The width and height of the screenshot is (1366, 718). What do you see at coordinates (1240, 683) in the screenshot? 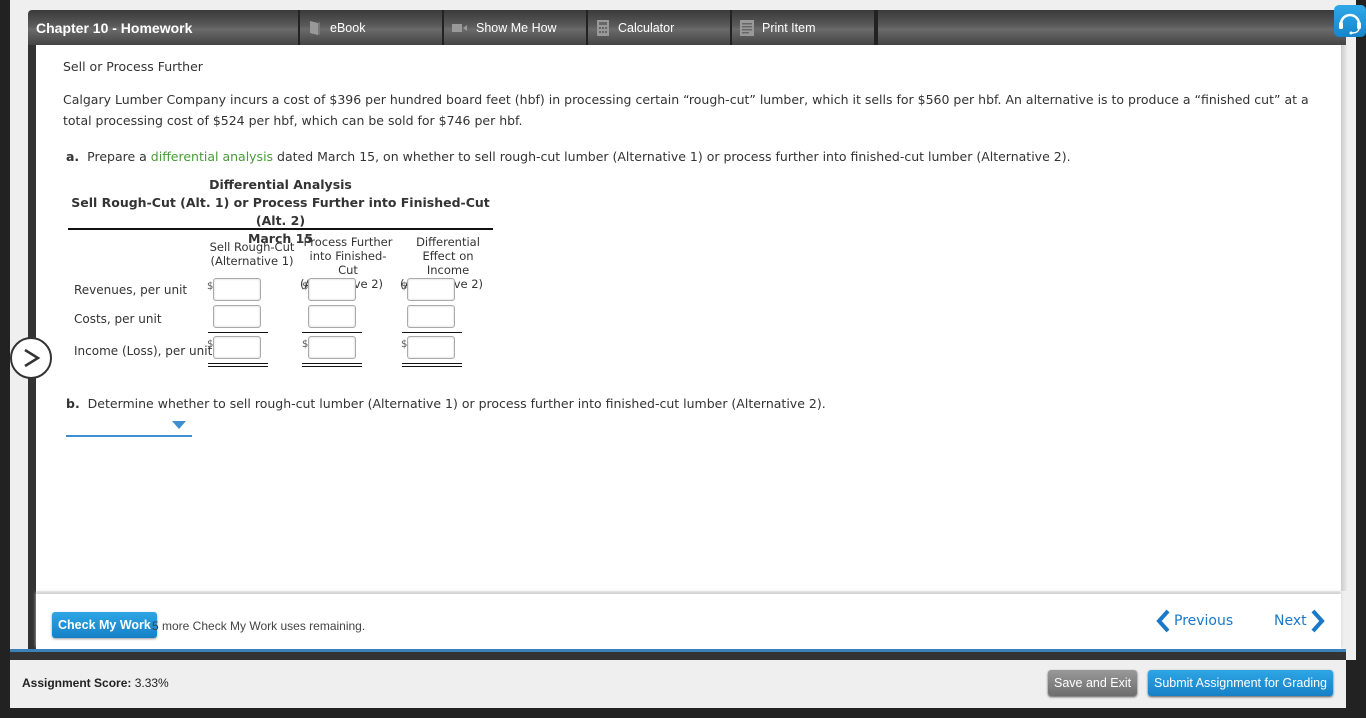
I see `submit-assignment-button: Submit Assignment for Grading` at bounding box center [1240, 683].